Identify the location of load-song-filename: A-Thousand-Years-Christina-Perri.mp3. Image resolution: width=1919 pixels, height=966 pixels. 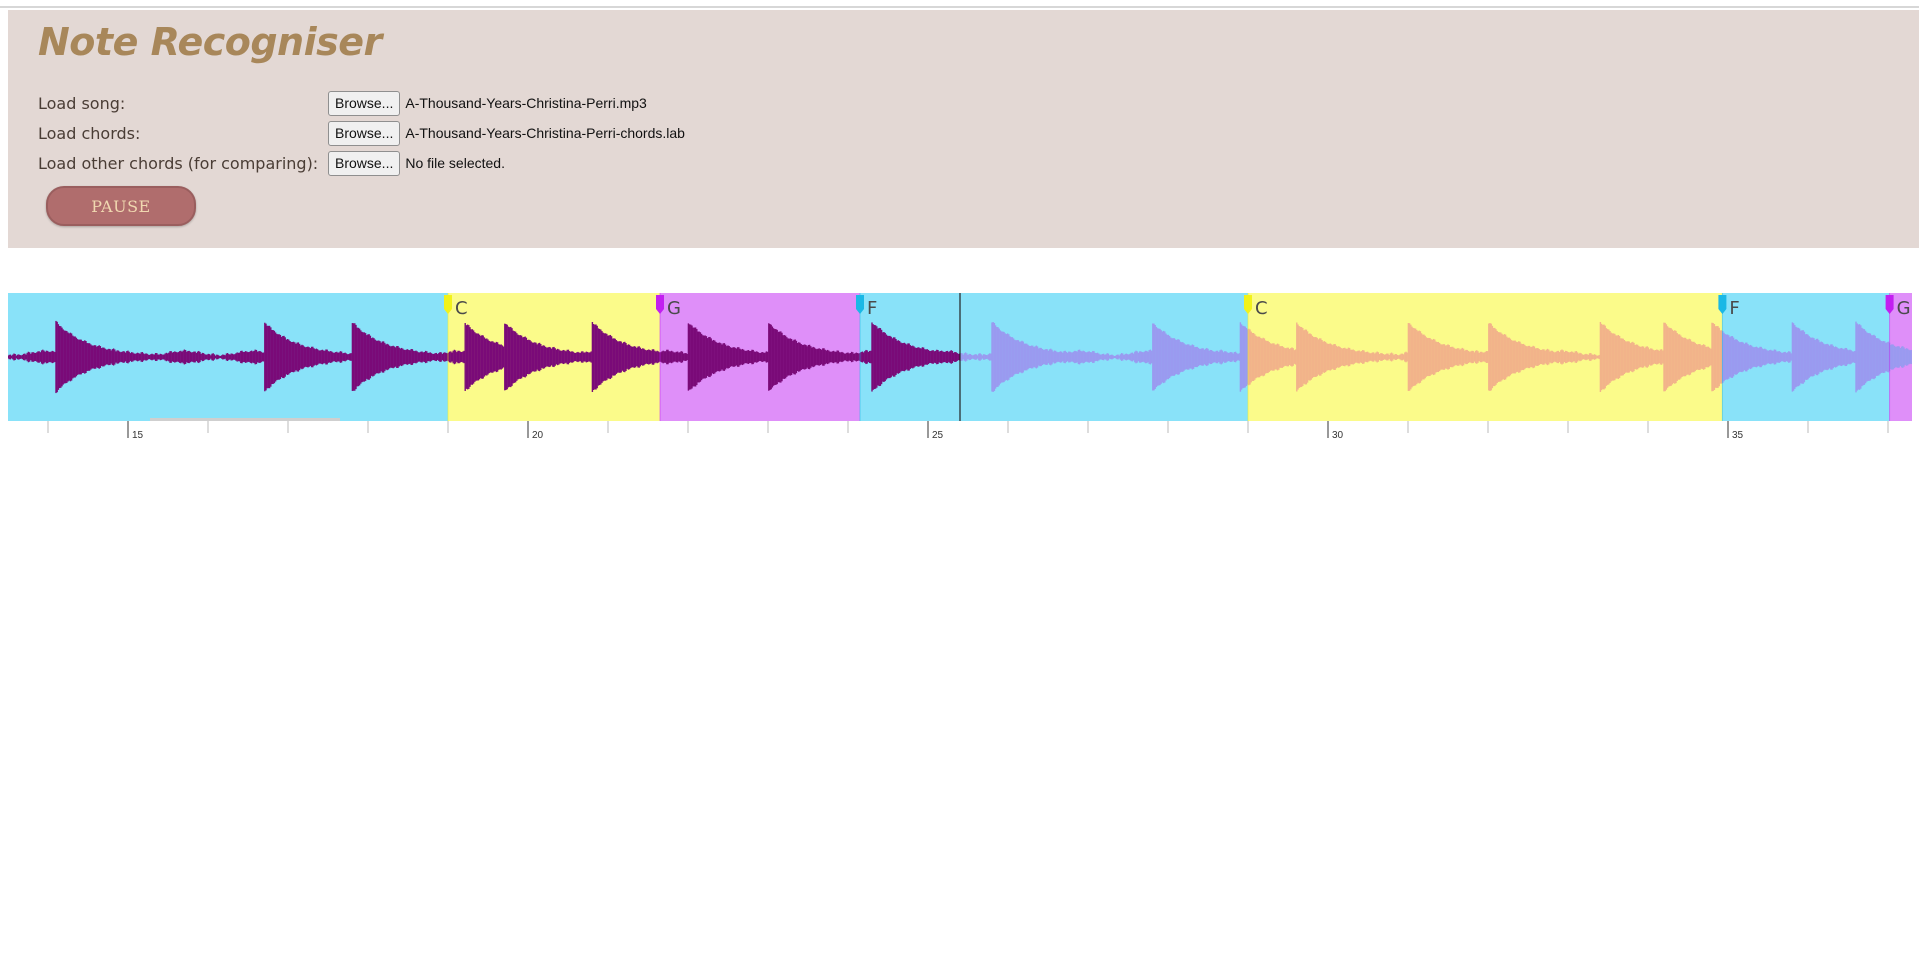
(526, 103).